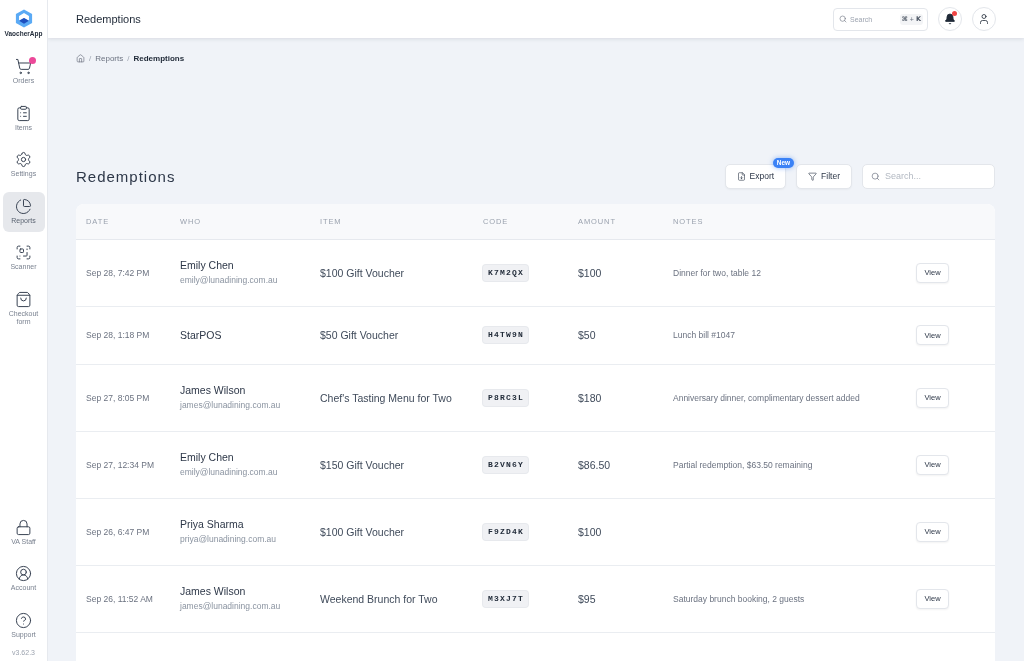  I want to click on help-icon, so click(23, 620).